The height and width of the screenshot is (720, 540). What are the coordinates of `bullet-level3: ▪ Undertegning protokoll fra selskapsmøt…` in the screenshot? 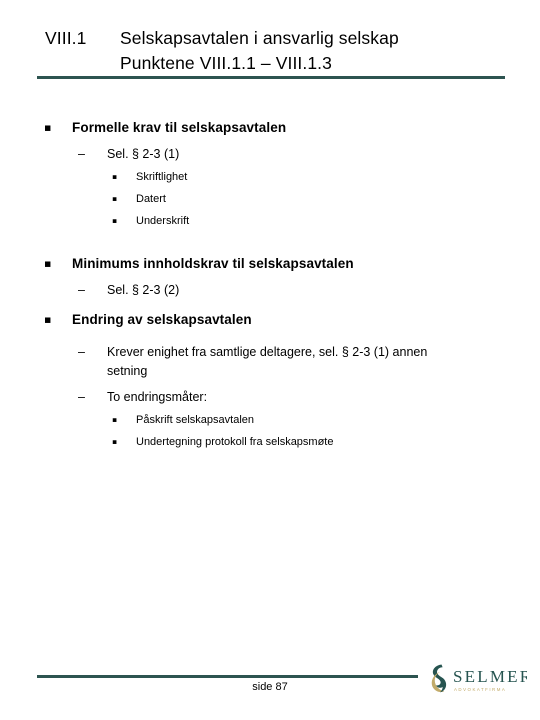 It's located at (270, 442).